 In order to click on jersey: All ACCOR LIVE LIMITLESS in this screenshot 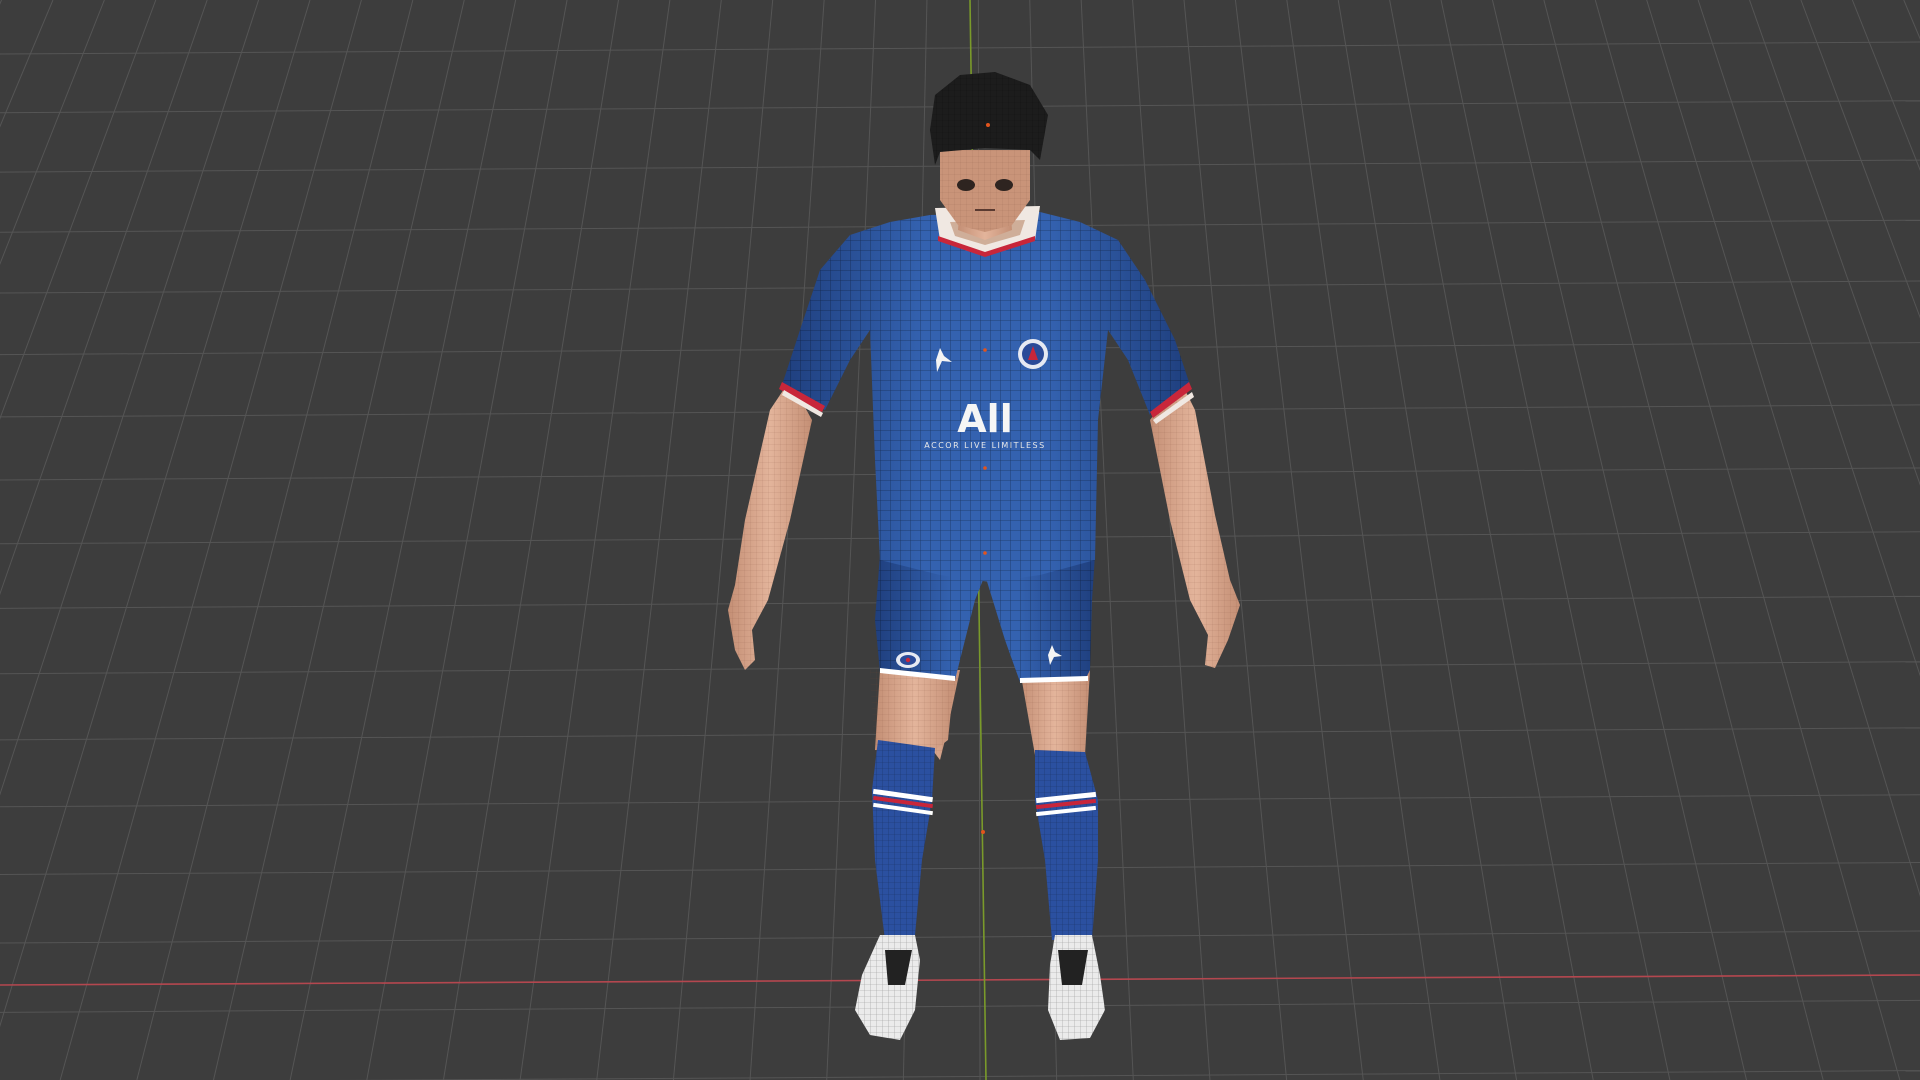, I will do `click(986, 394)`.